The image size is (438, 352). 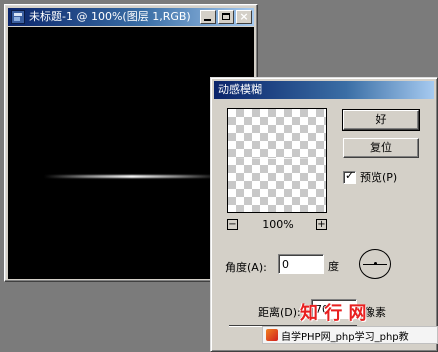 I want to click on ok-button: 好, so click(x=381, y=120).